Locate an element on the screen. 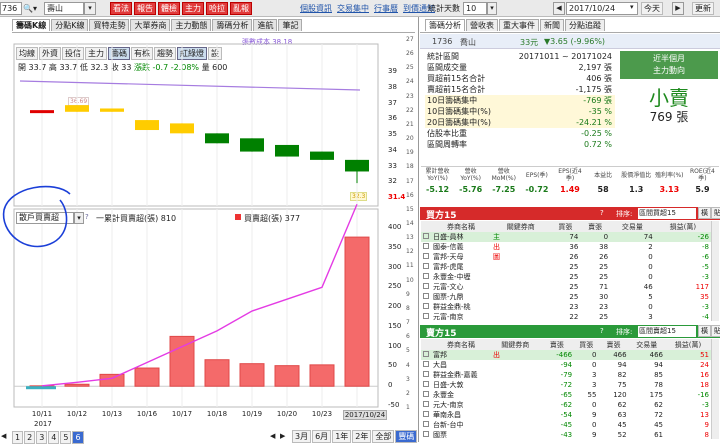 This screenshot has width=720, height=444. table-row: 國票-九鼎 25 30 5 35 is located at coordinates (566, 297).